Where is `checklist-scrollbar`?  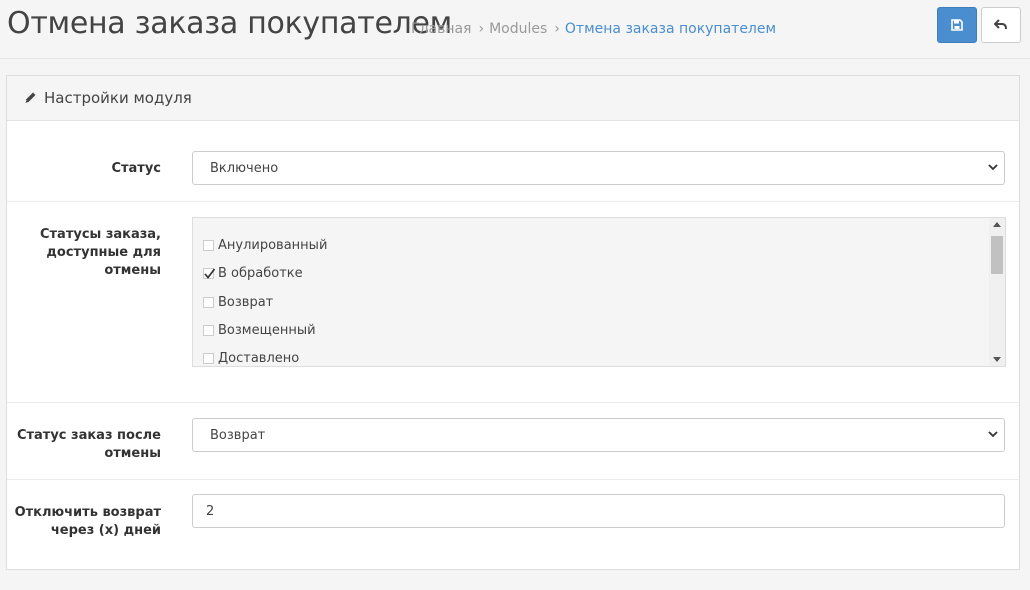 checklist-scrollbar is located at coordinates (997, 292).